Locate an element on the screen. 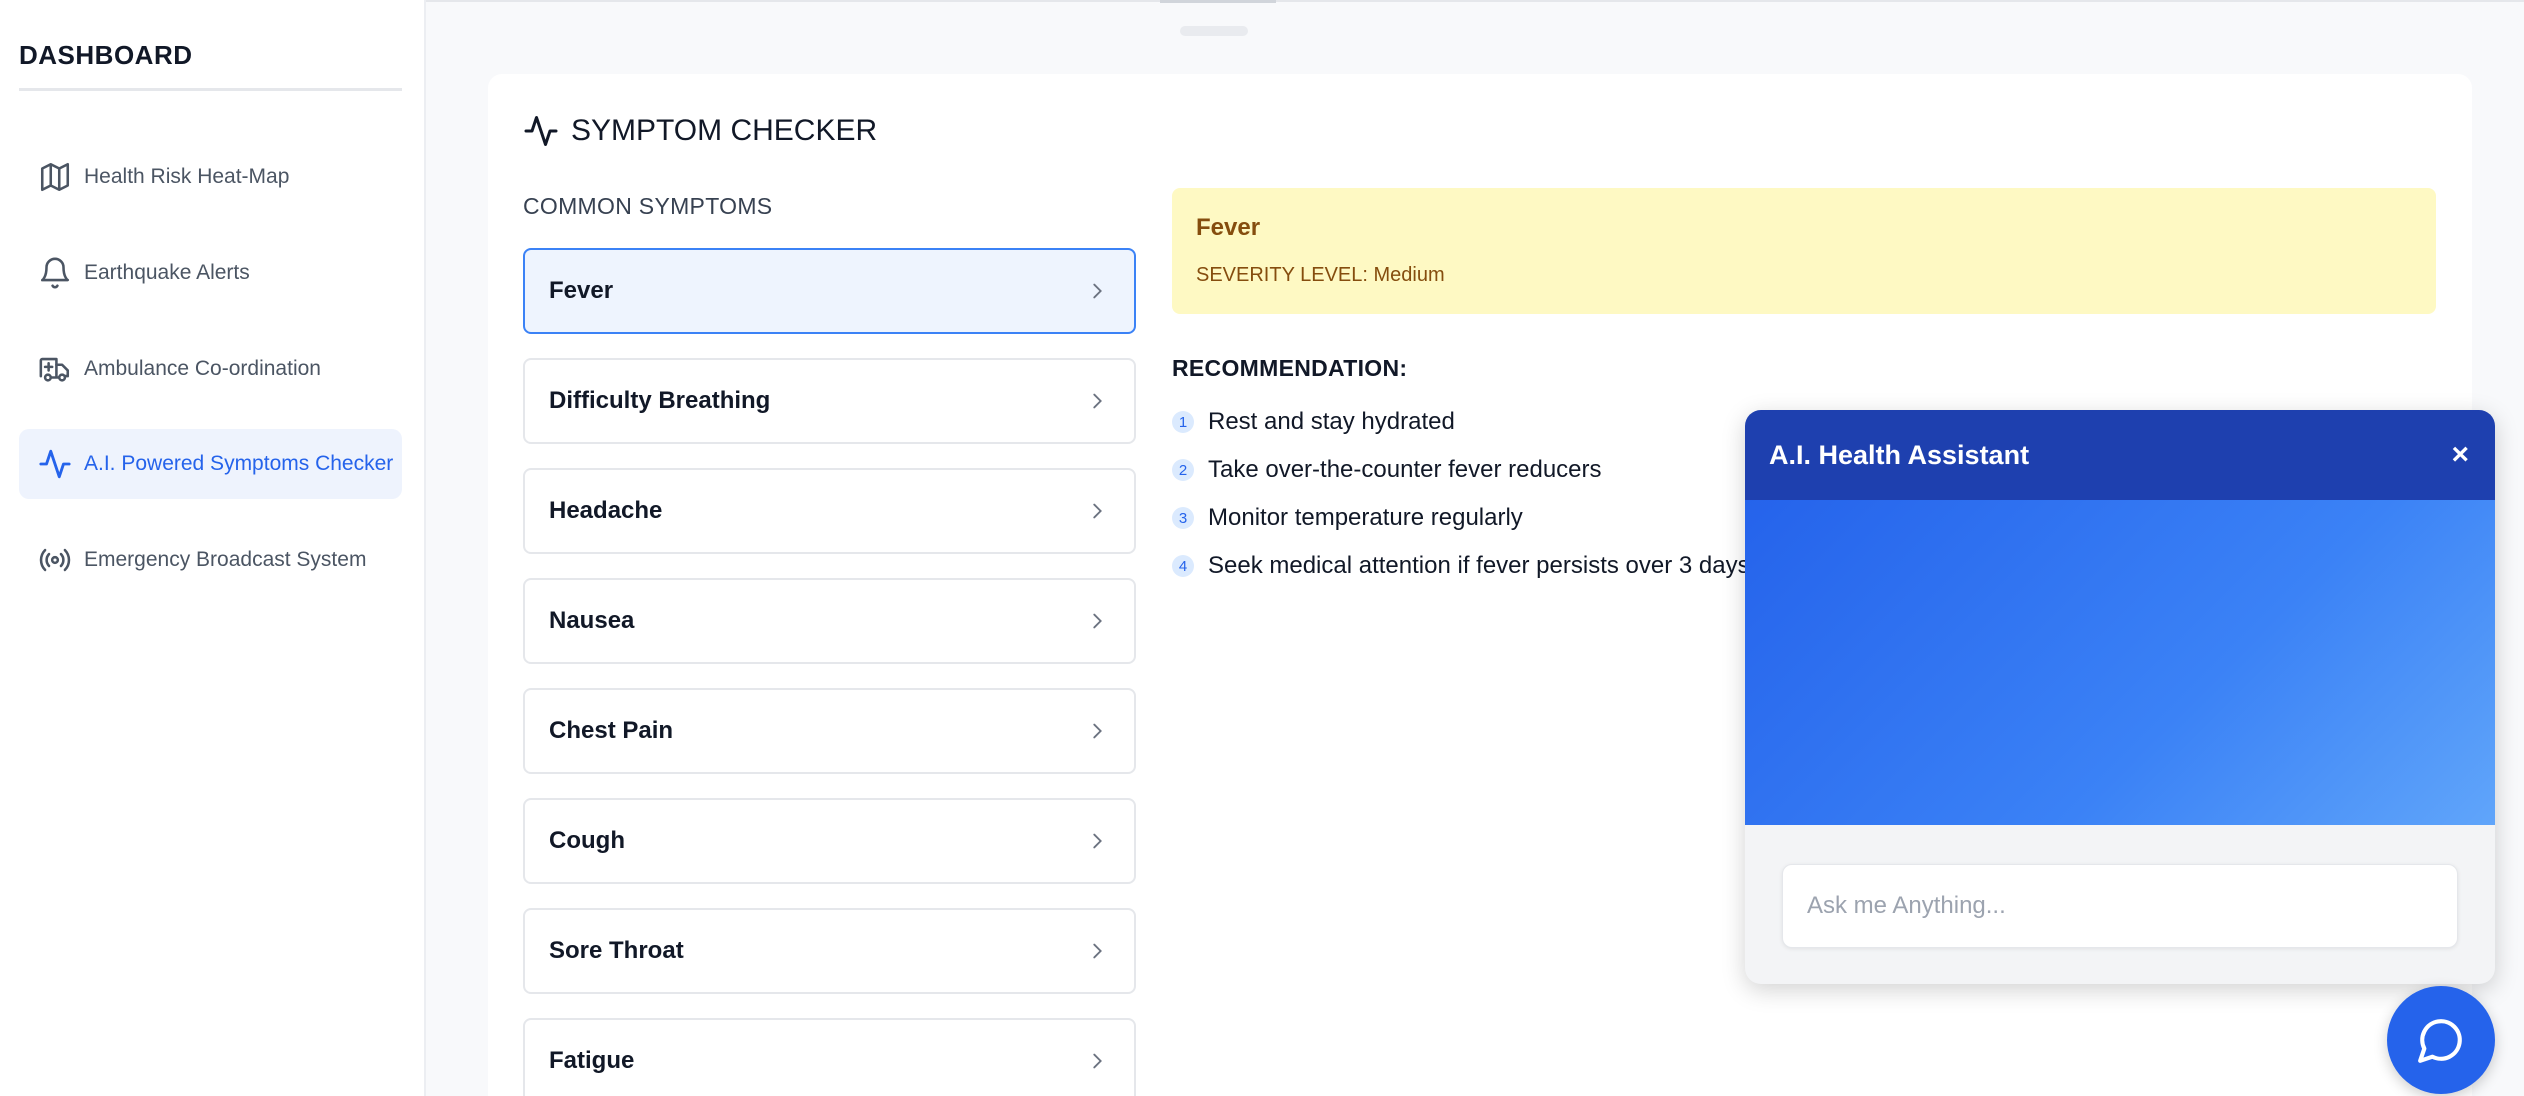  symptom-item-cough: Cough is located at coordinates (829, 841).